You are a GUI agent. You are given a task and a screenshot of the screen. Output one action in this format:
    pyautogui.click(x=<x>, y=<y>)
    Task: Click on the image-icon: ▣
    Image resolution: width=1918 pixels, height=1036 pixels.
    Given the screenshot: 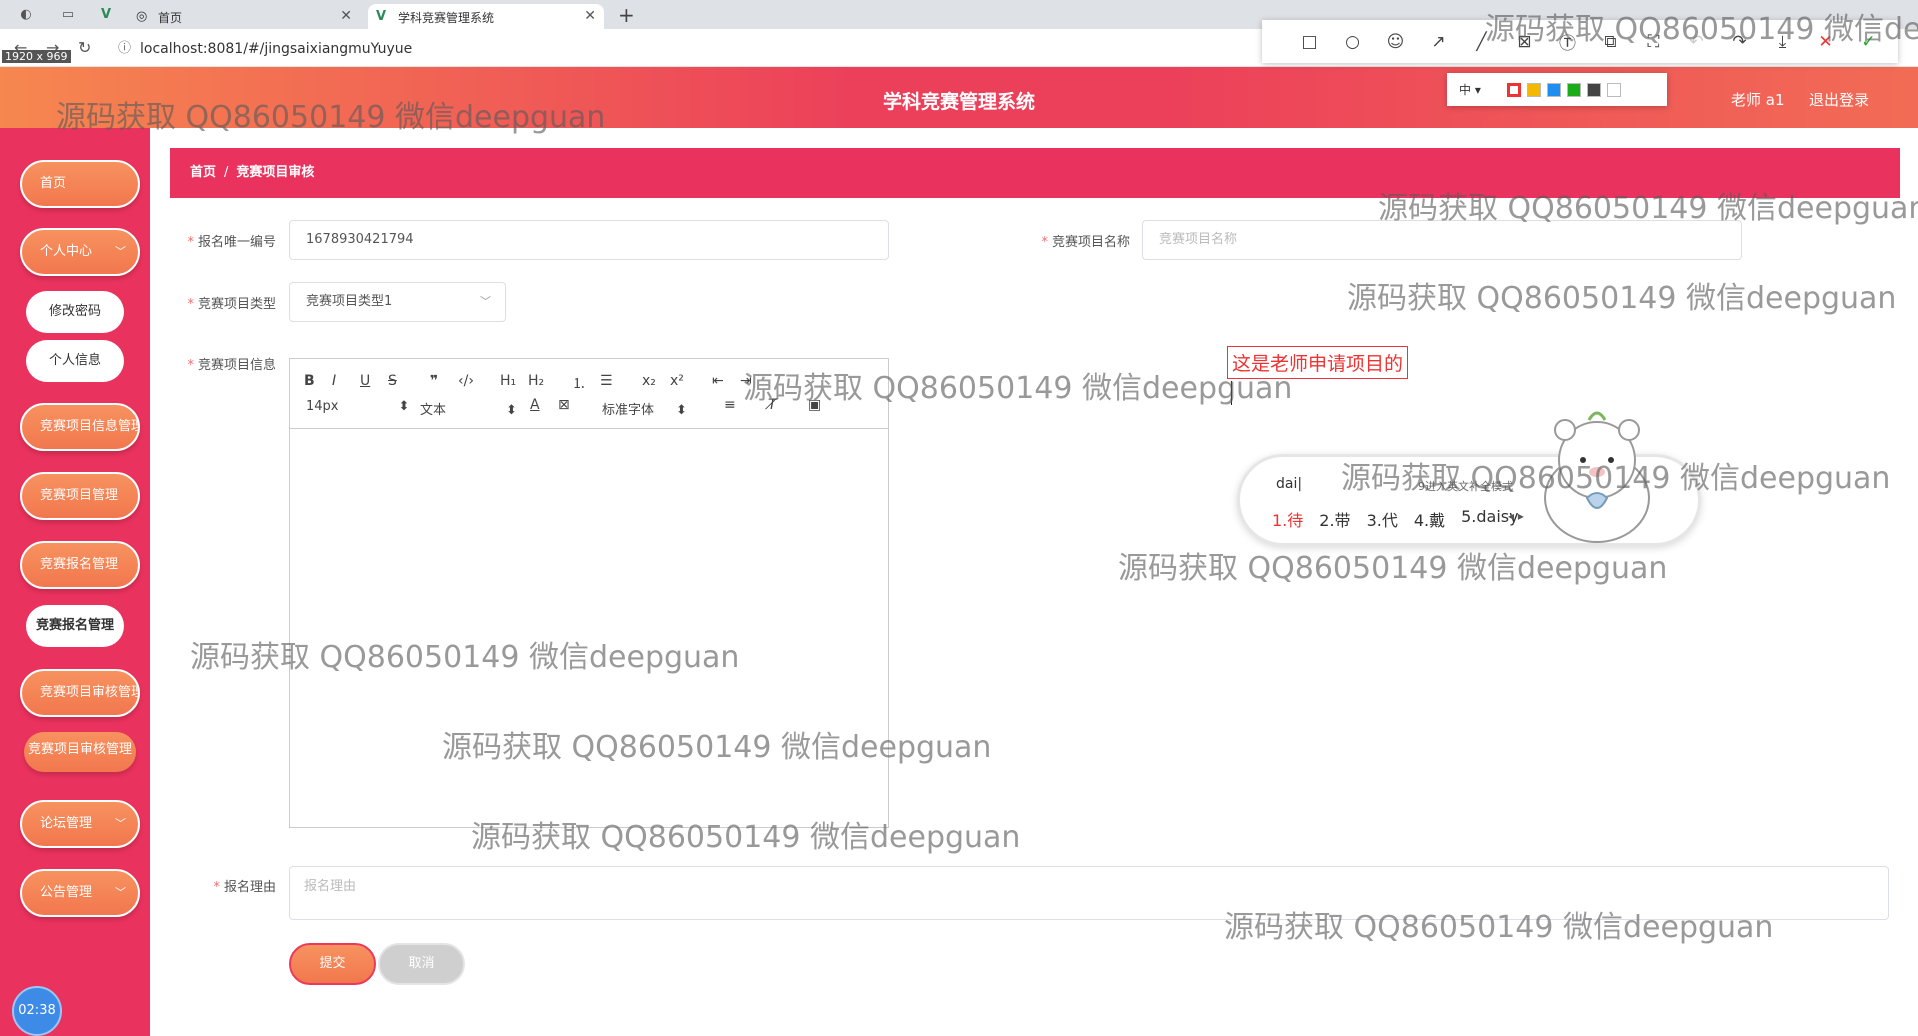 What is the action you would take?
    pyautogui.click(x=814, y=405)
    